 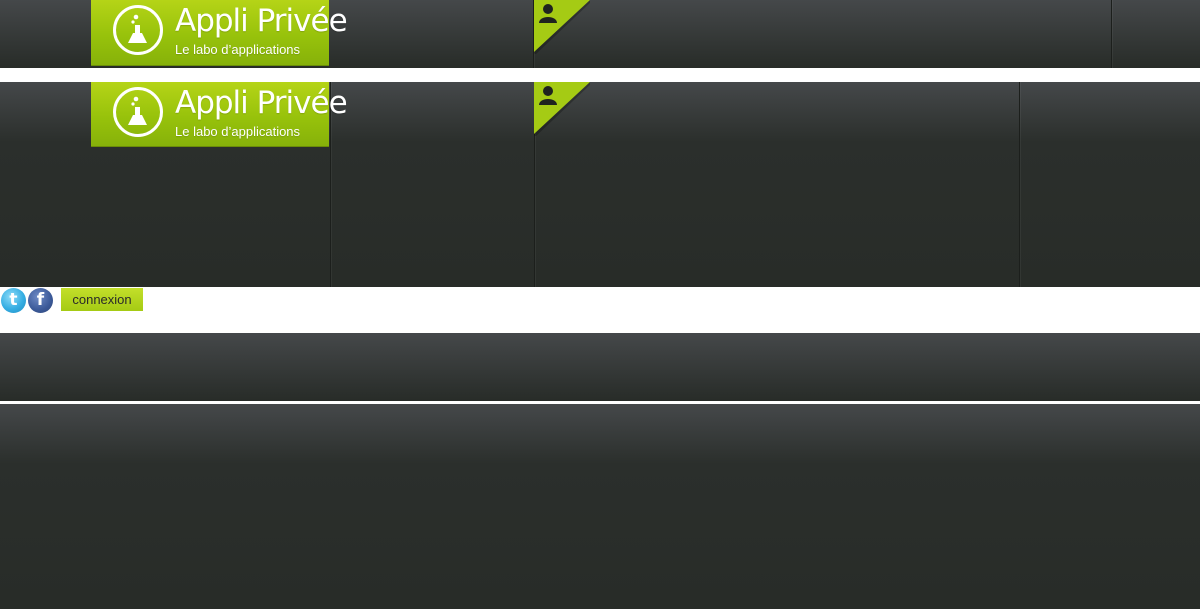 I want to click on panel-divider, so click(x=1019, y=184).